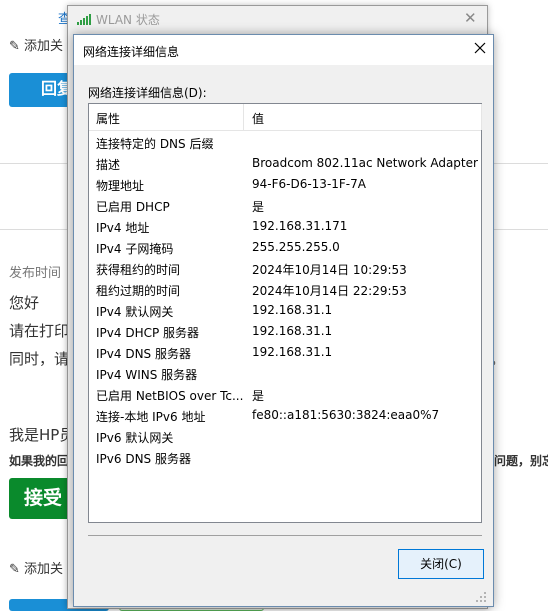  What do you see at coordinates (296, 247) in the screenshot?
I see `value-cell: 255.255.255.0` at bounding box center [296, 247].